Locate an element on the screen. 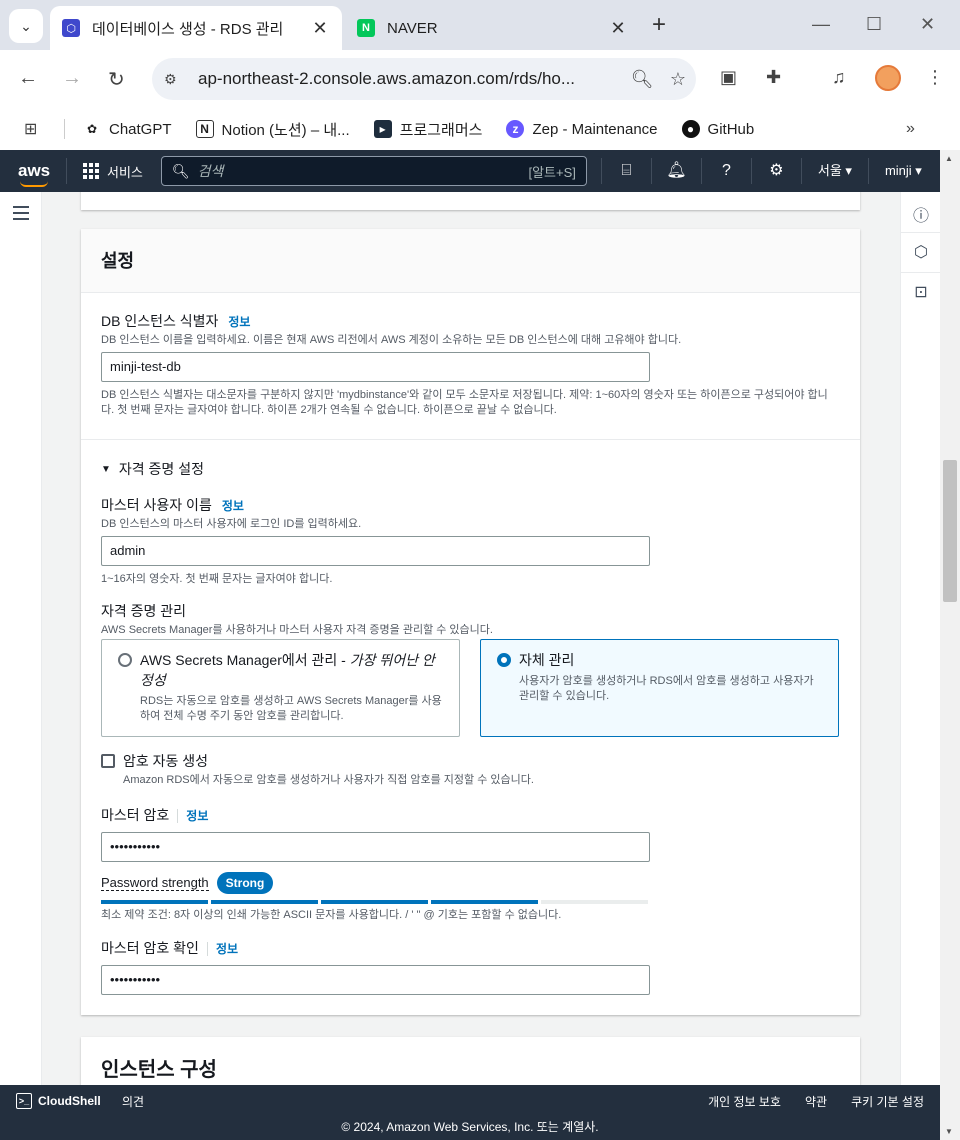 The height and width of the screenshot is (1140, 960). cloudshell-icon: ⌸ is located at coordinates (625, 171).